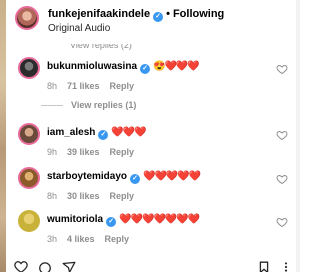  I want to click on comment-meta: 9h 39 likes Reply, so click(95, 152).